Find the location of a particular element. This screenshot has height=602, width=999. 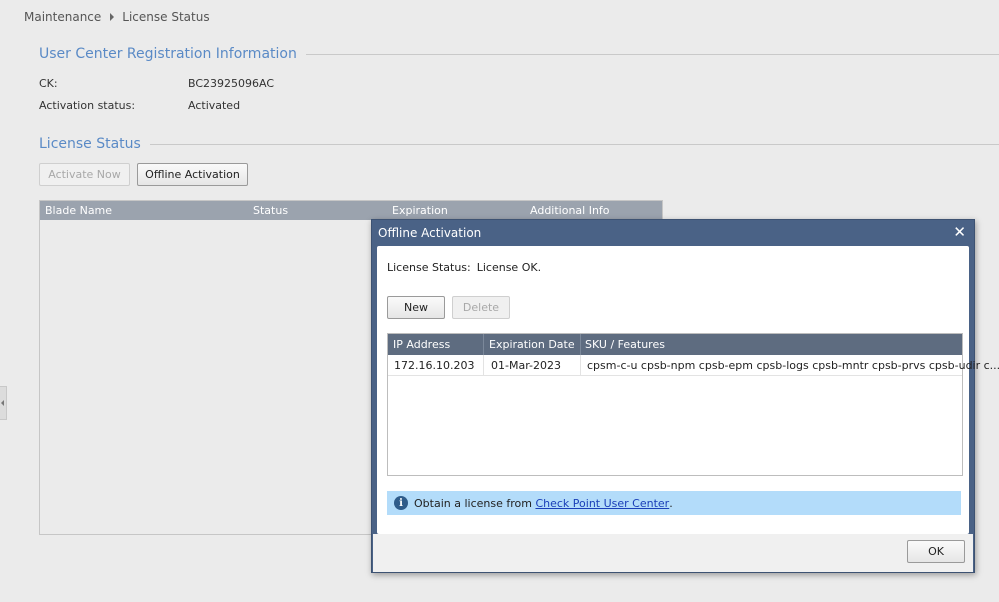

offline-activation-button: Offline Activation is located at coordinates (192, 174).